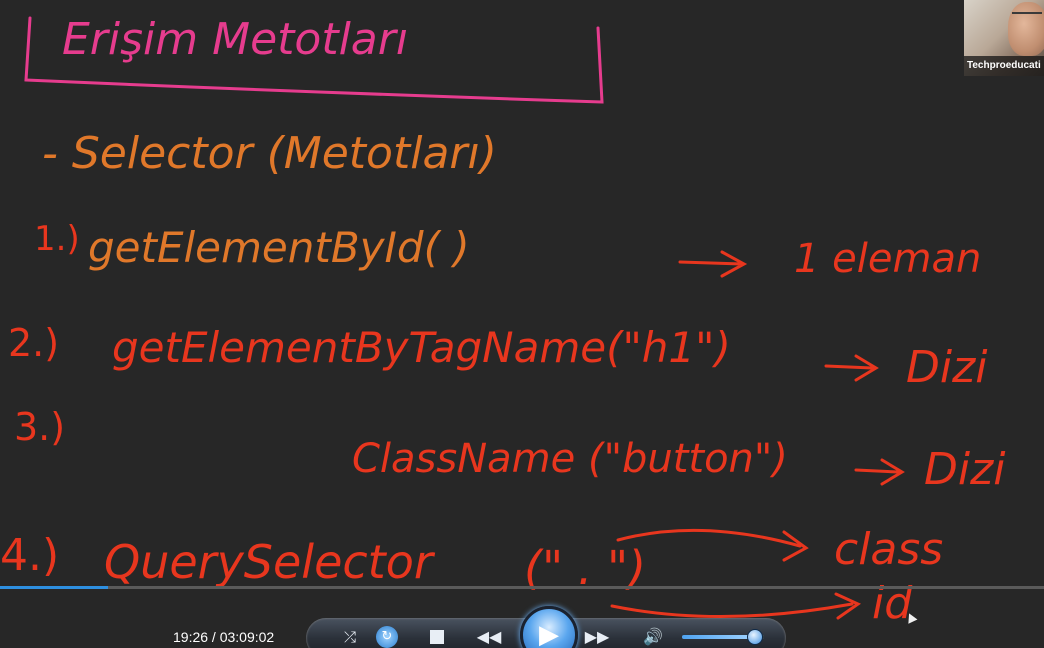 The height and width of the screenshot is (648, 1044). I want to click on item-4-arrow-id, so click(736, 606).